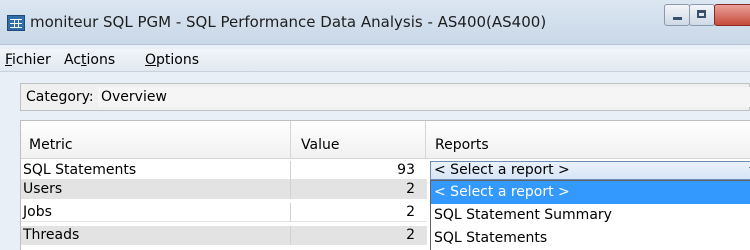 The height and width of the screenshot is (250, 750). What do you see at coordinates (16, 23) in the screenshot?
I see `table-app-icon` at bounding box center [16, 23].